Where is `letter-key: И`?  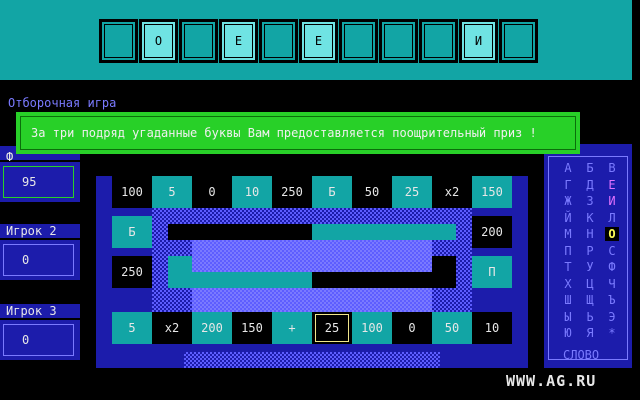 letter-key: И is located at coordinates (612, 201).